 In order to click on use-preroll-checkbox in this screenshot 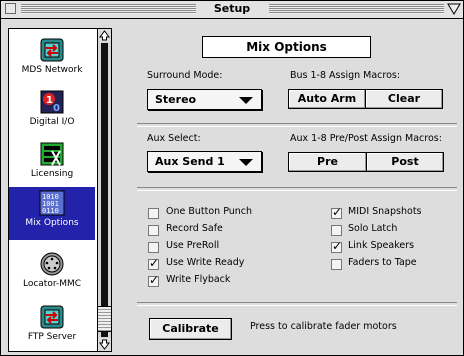, I will do `click(153, 247)`.